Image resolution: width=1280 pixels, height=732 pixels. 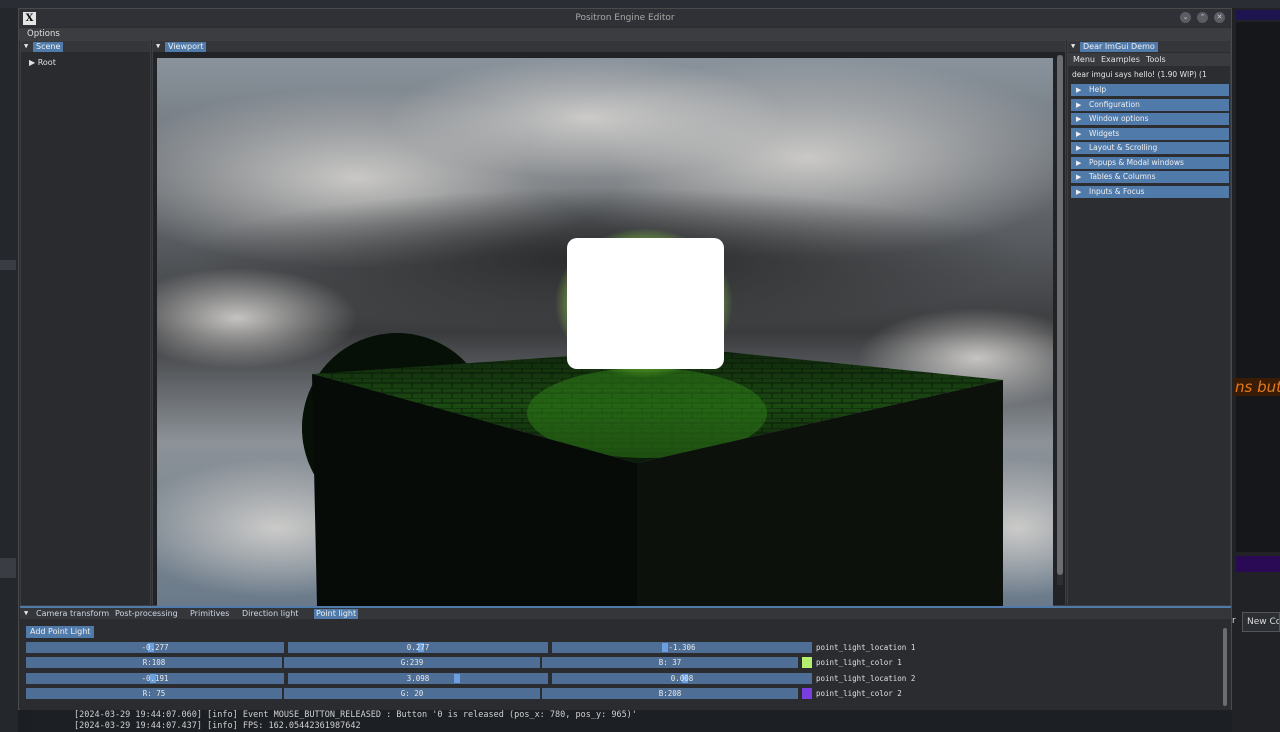 I want to click on menu-menu: Menu, so click(x=1084, y=59).